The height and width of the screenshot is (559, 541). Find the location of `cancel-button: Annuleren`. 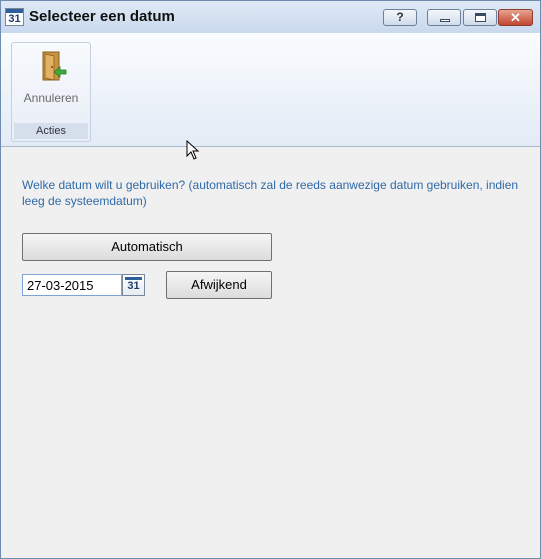

cancel-button: Annuleren is located at coordinates (51, 81).